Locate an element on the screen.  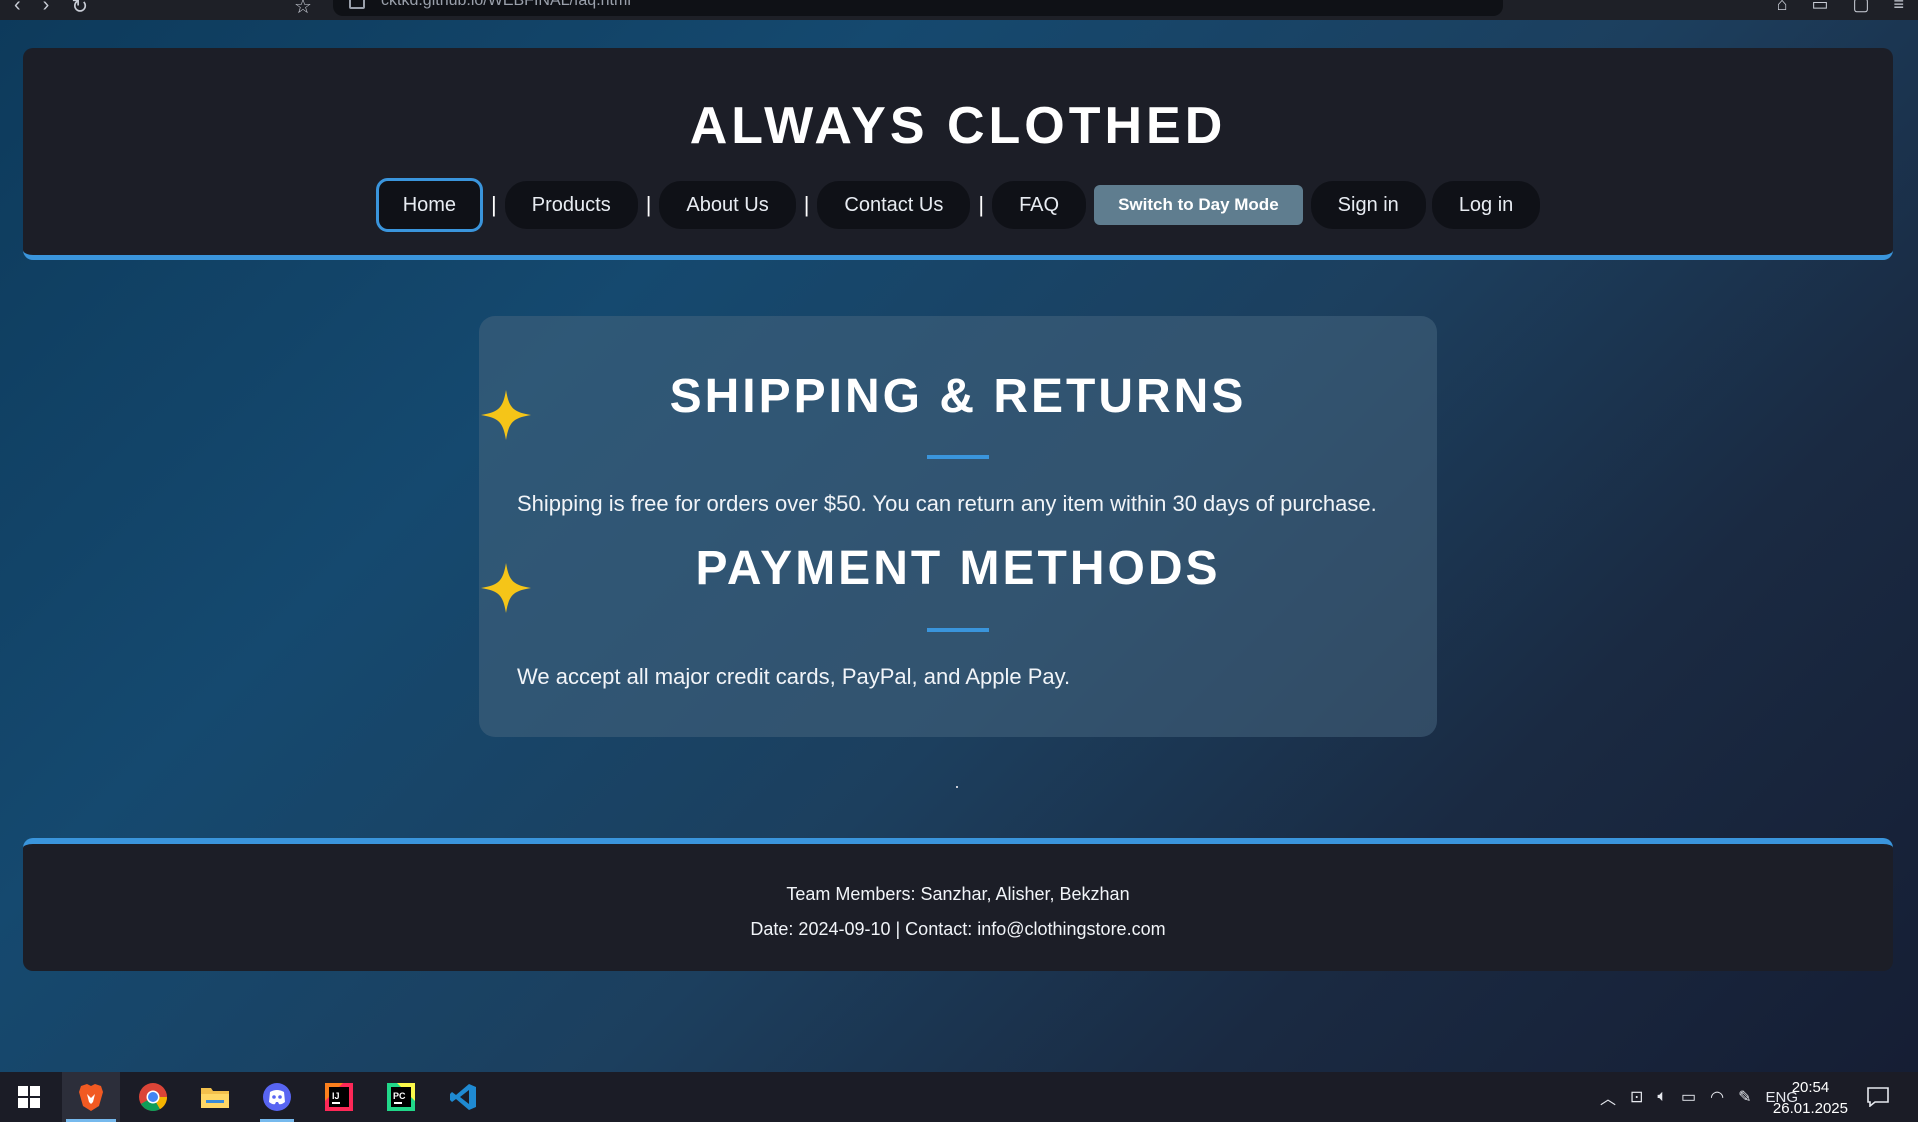
volume-icon: 🔈︎ is located at coordinates (1662, 1097).